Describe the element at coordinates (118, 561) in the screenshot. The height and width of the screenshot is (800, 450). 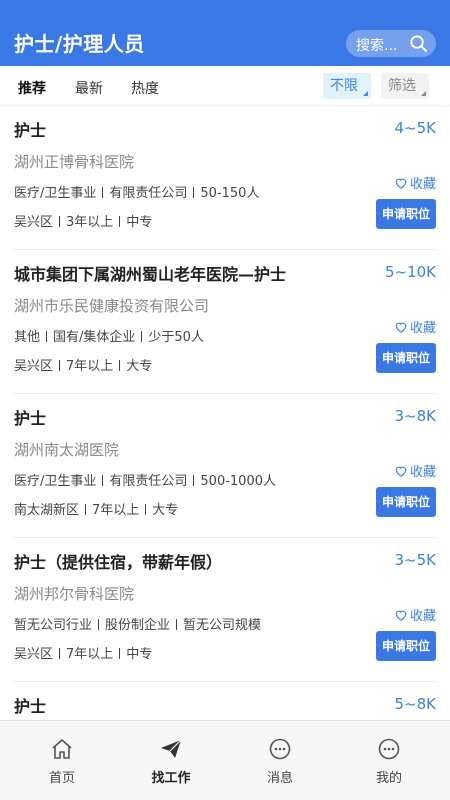
I see `job-title: 护士（提供住宿，带薪年假）` at that location.